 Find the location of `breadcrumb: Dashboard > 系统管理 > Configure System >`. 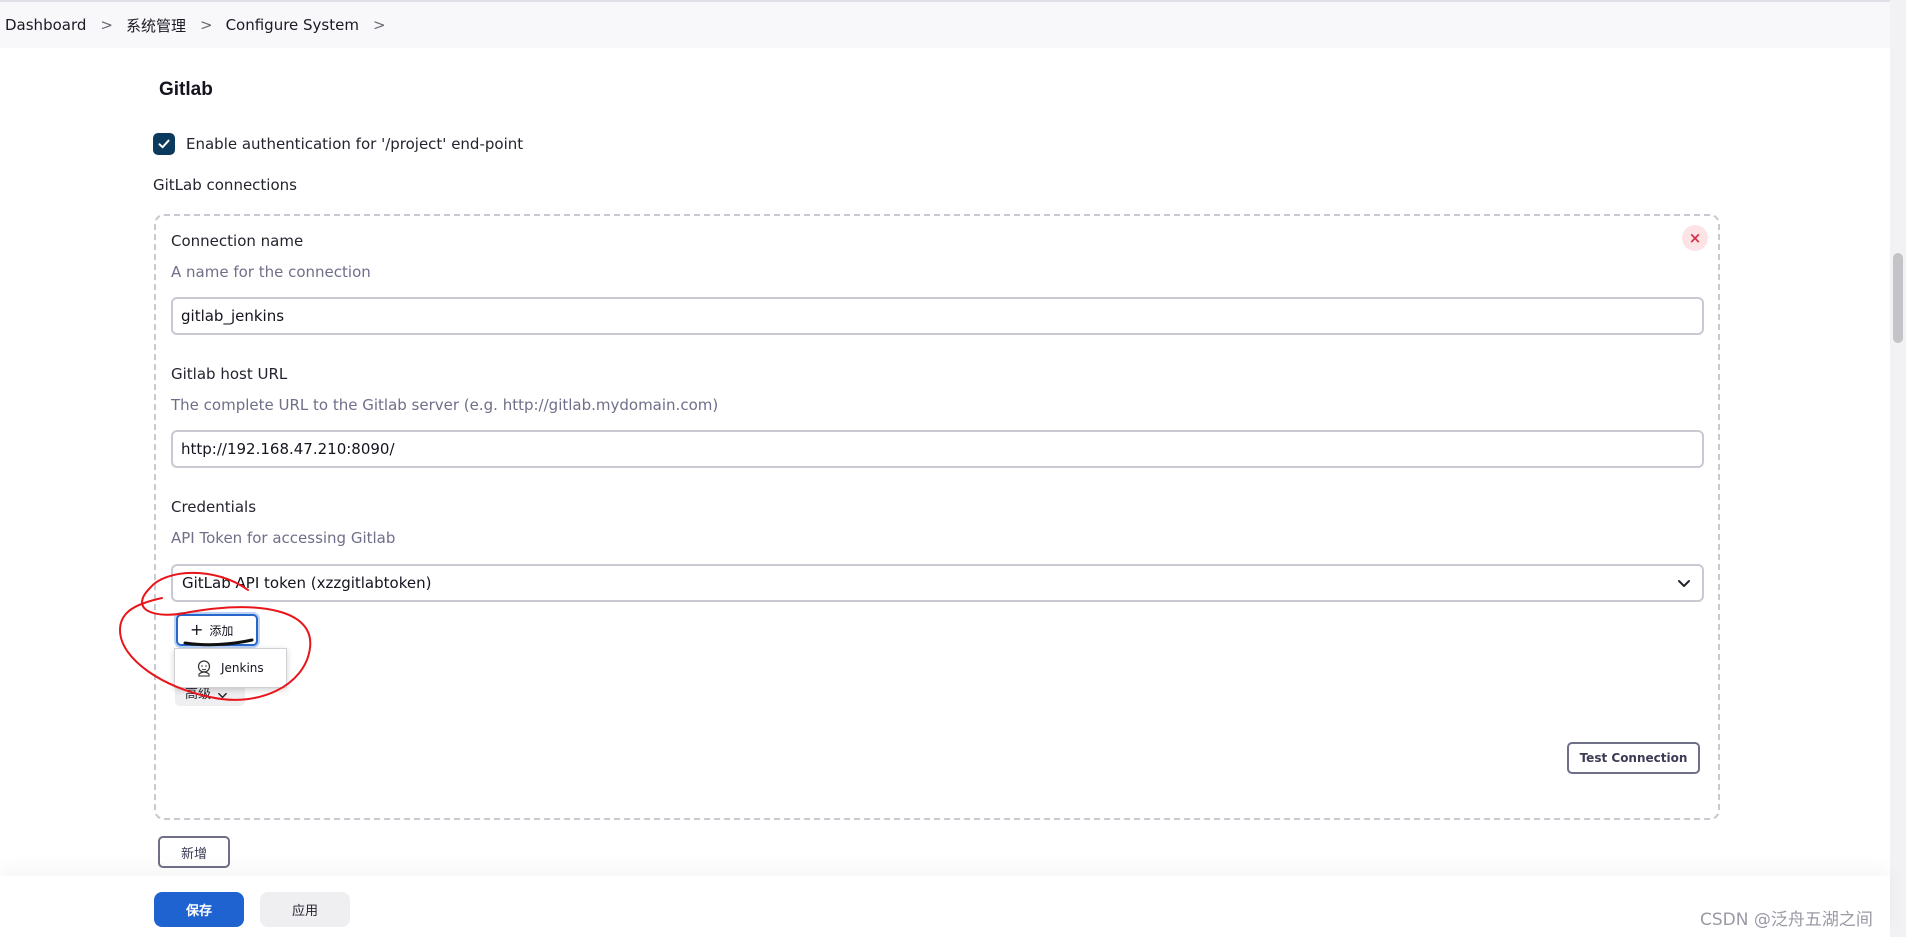

breadcrumb: Dashboard > 系统管理 > Configure System > is located at coordinates (945, 25).